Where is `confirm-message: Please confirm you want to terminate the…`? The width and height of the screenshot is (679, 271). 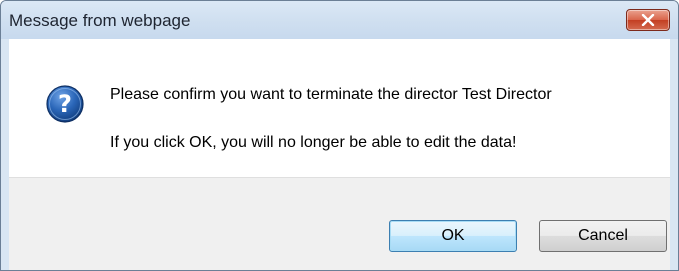 confirm-message: Please confirm you want to terminate the… is located at coordinates (331, 94).